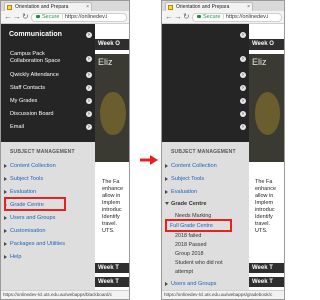 The image size is (320, 300). What do you see at coordinates (35, 204) in the screenshot?
I see `highlight-box-grade-centre` at bounding box center [35, 204].